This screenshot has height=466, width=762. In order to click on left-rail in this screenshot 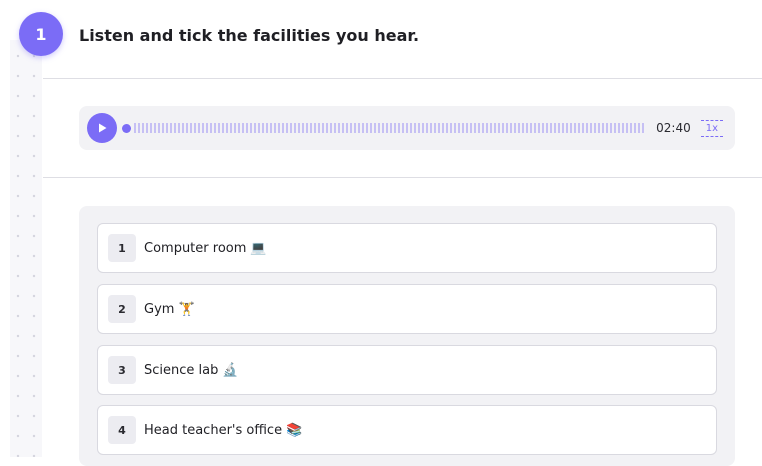, I will do `click(26, 248)`.